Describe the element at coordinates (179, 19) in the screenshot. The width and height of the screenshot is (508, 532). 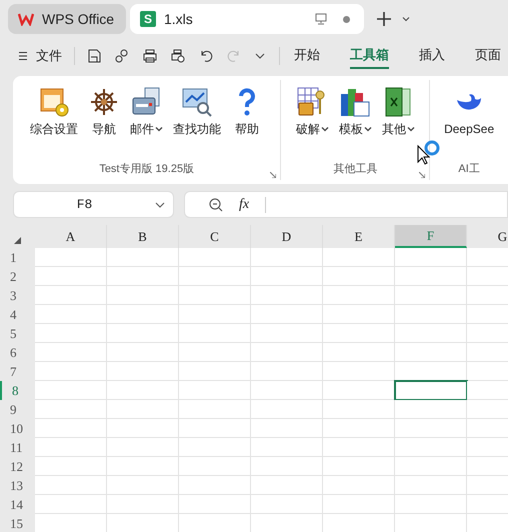
I see `tab-label: 1.xls` at that location.